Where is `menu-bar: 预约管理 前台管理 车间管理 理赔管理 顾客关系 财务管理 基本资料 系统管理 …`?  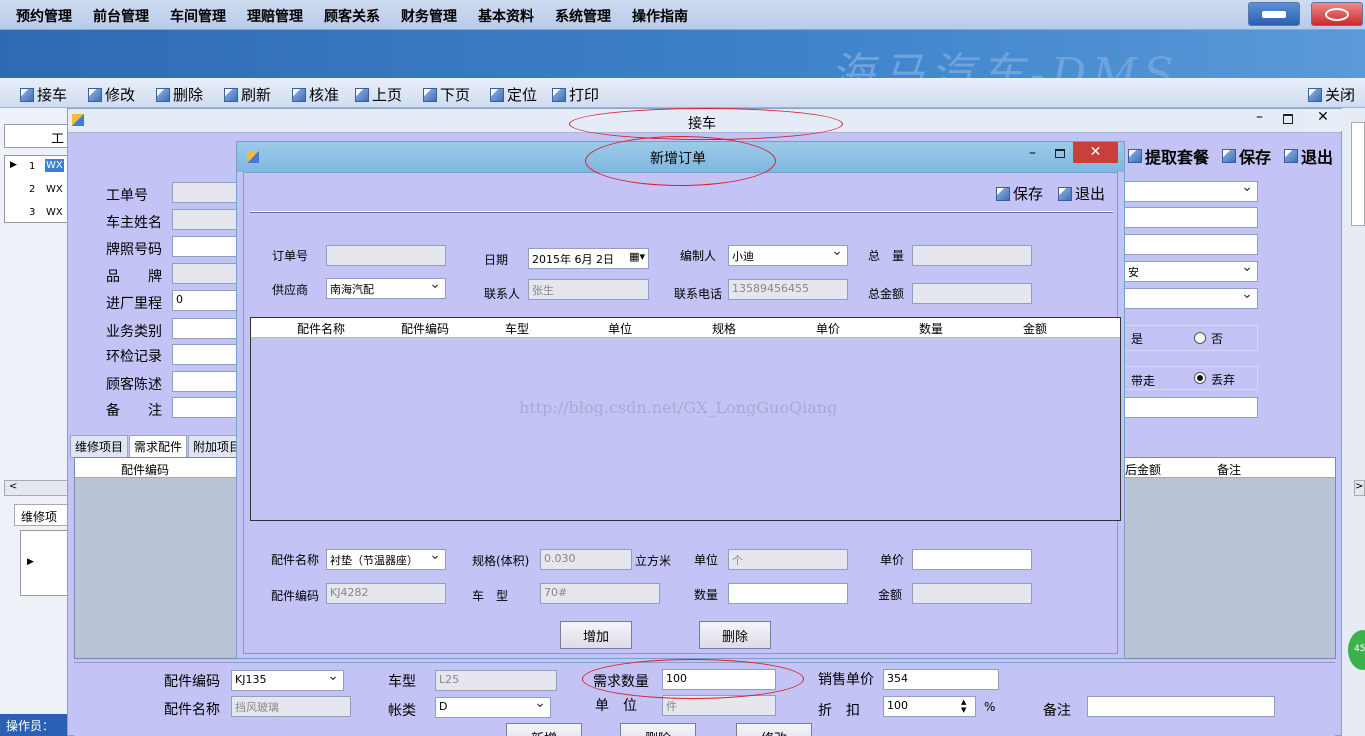
menu-bar: 预约管理 前台管理 车间管理 理赔管理 顾客关系 财务管理 基本资料 系统管理 … is located at coordinates (682, 15).